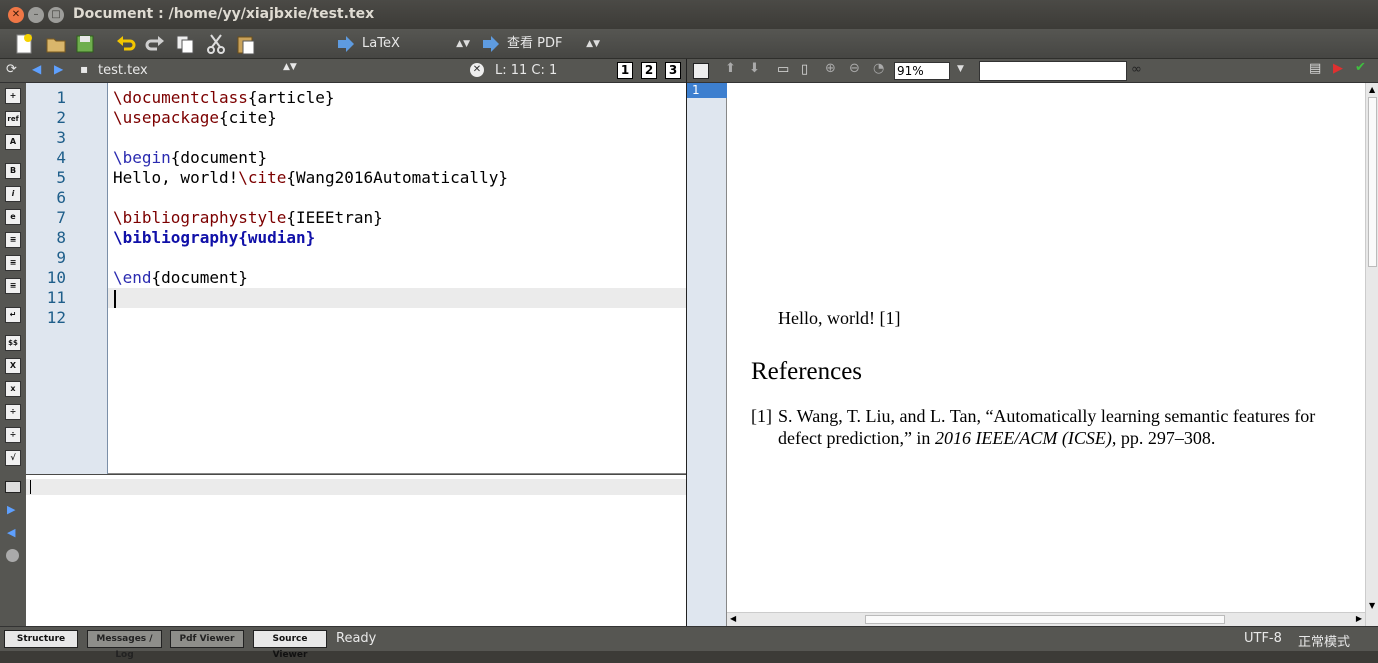 The height and width of the screenshot is (663, 1378). What do you see at coordinates (417, 44) in the screenshot?
I see `compile-mode-select: LaTeX ▲▼` at bounding box center [417, 44].